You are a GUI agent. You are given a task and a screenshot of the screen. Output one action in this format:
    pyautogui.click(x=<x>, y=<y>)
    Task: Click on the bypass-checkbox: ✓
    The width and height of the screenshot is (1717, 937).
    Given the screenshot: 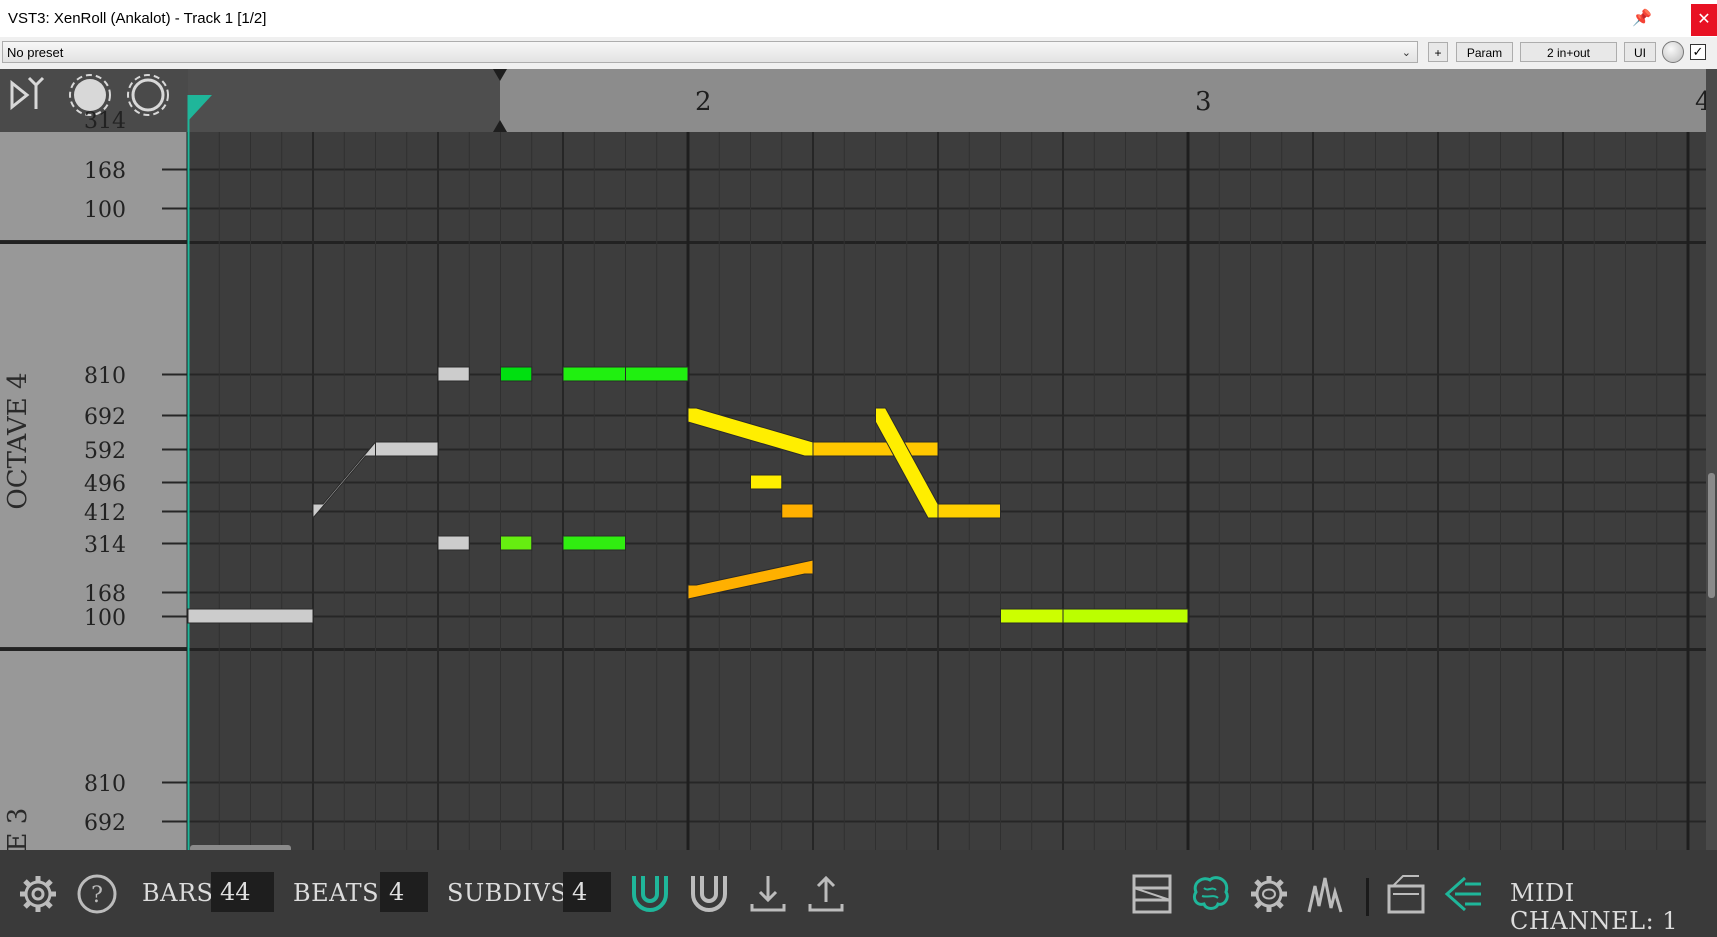 What is the action you would take?
    pyautogui.click(x=1698, y=52)
    